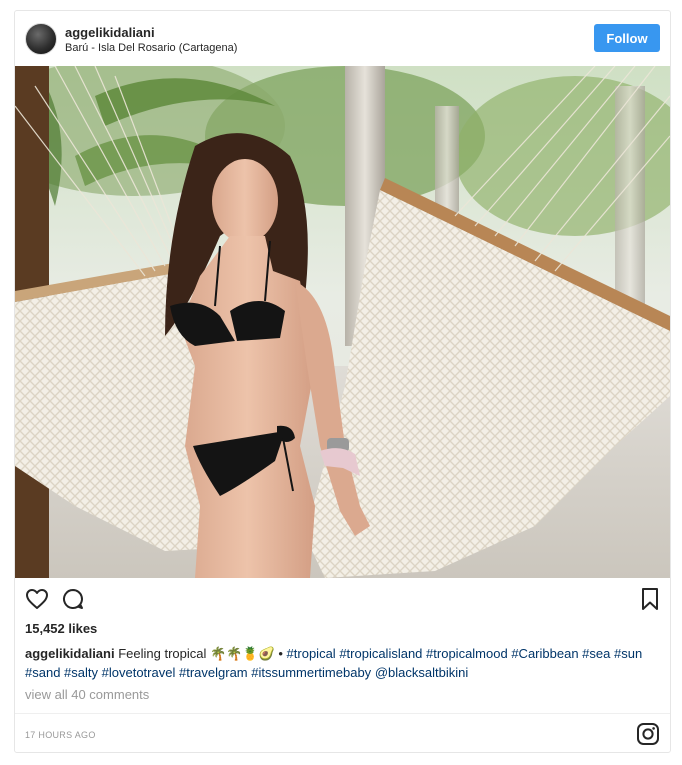 This screenshot has height=765, width=682. I want to click on bookmark-icon, so click(650, 599).